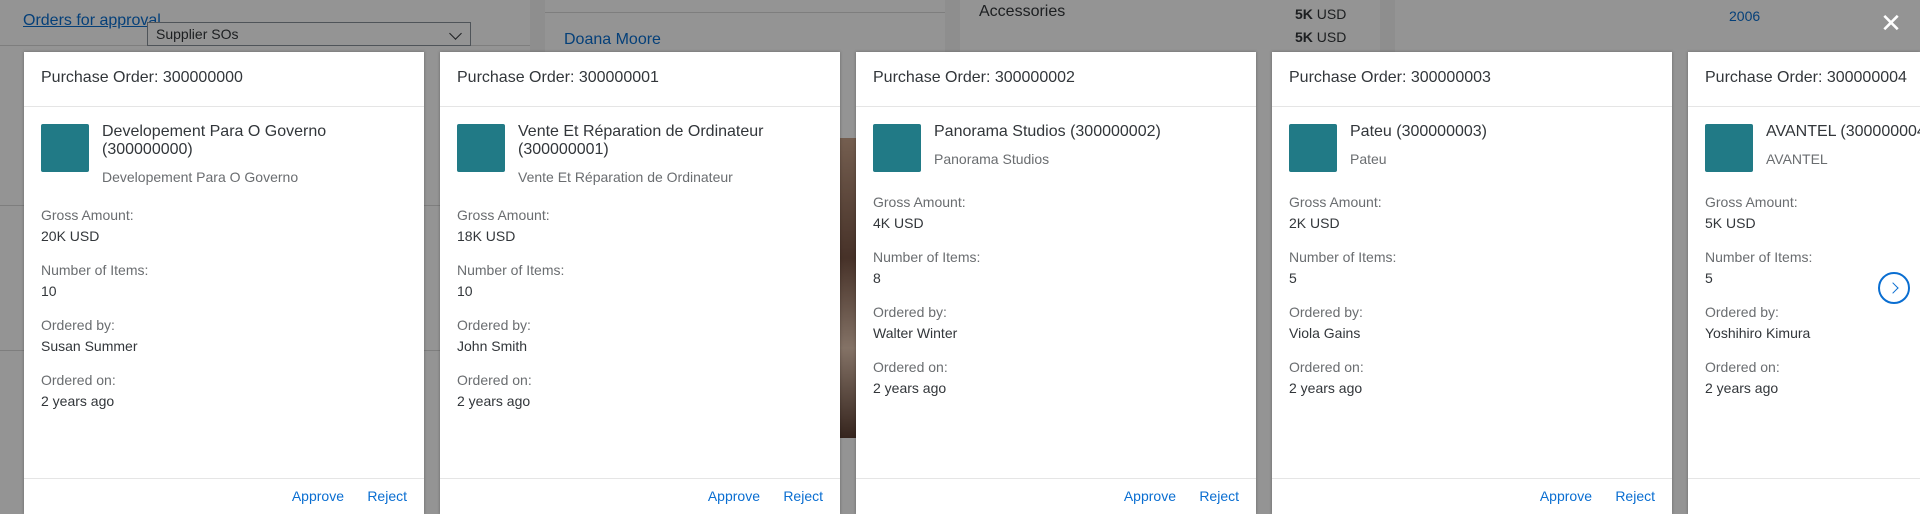  I want to click on card-subtitle: Panorama Studios, so click(992, 159).